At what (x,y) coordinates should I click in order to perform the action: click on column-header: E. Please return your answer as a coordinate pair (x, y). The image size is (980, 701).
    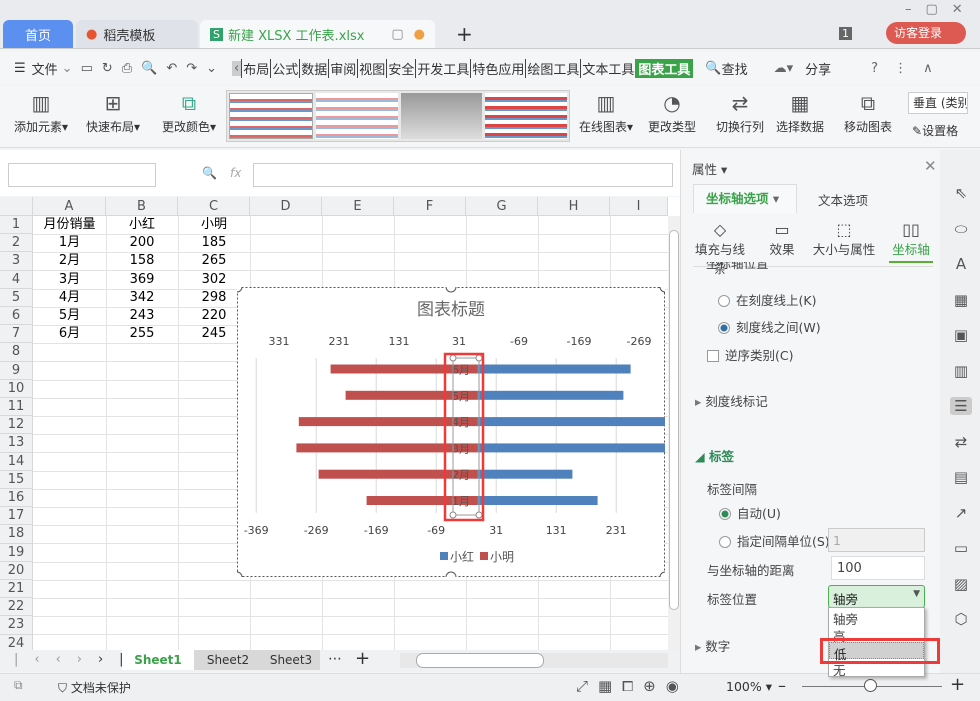
    Looking at the image, I should click on (358, 206).